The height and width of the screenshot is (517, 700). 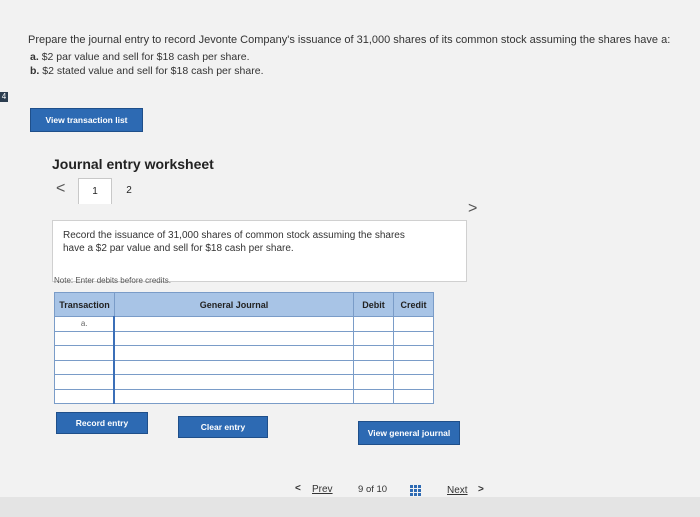 What do you see at coordinates (298, 488) in the screenshot?
I see `prev-chevron-icon: <` at bounding box center [298, 488].